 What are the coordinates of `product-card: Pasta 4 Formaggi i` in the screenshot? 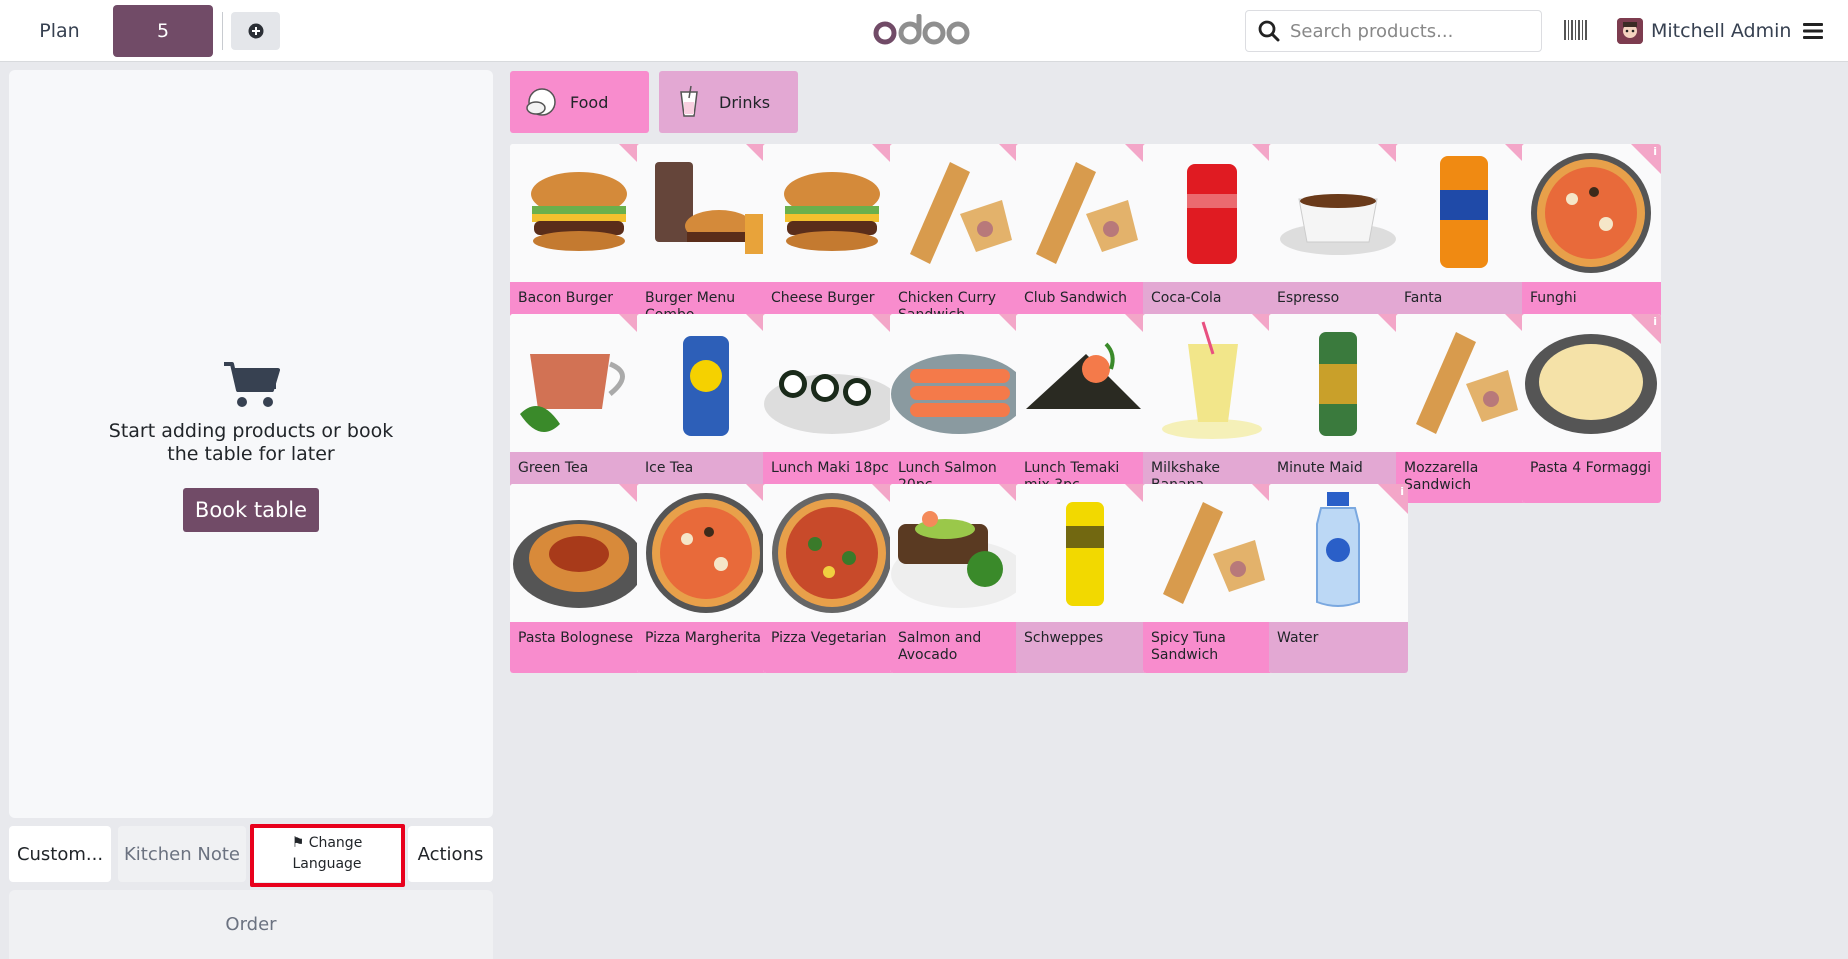 It's located at (1591, 408).